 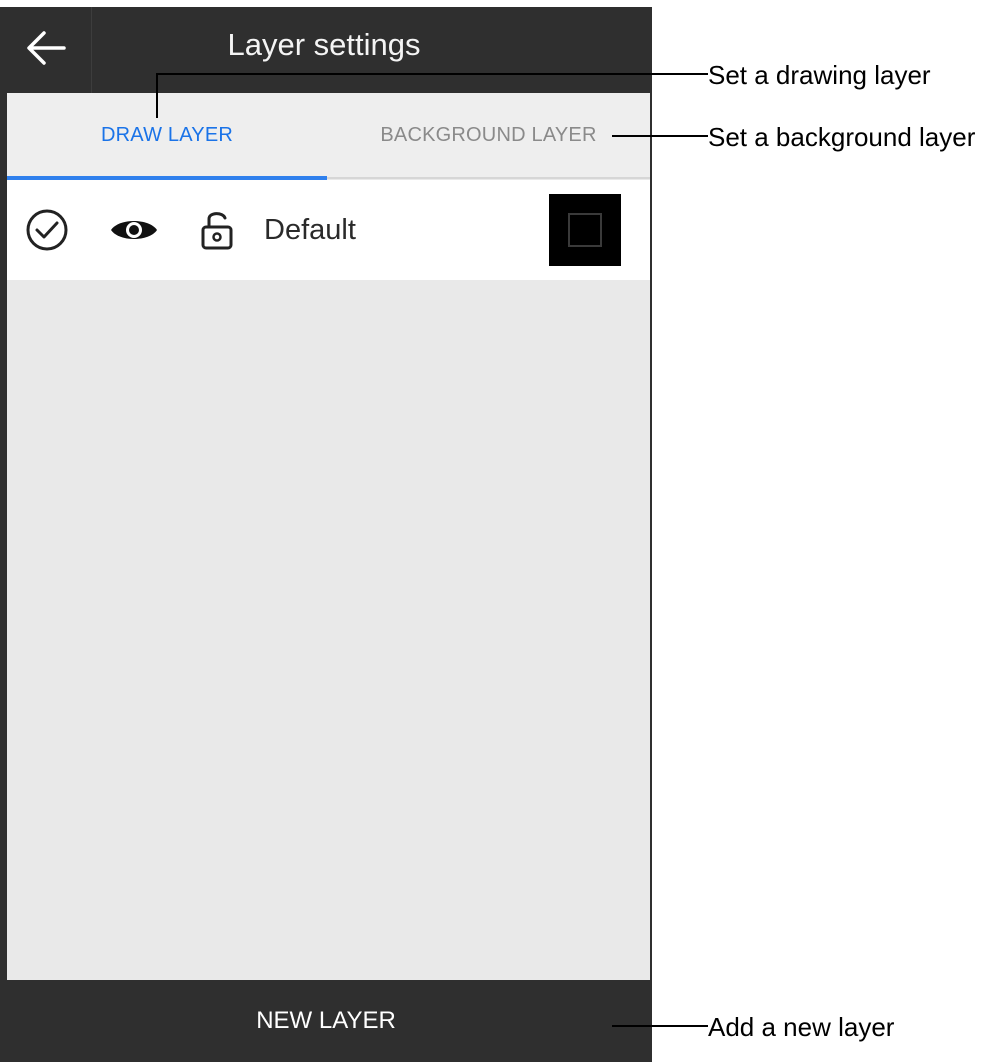 I want to click on callout-draw-layer: Set a drawing layer, so click(x=819, y=75).